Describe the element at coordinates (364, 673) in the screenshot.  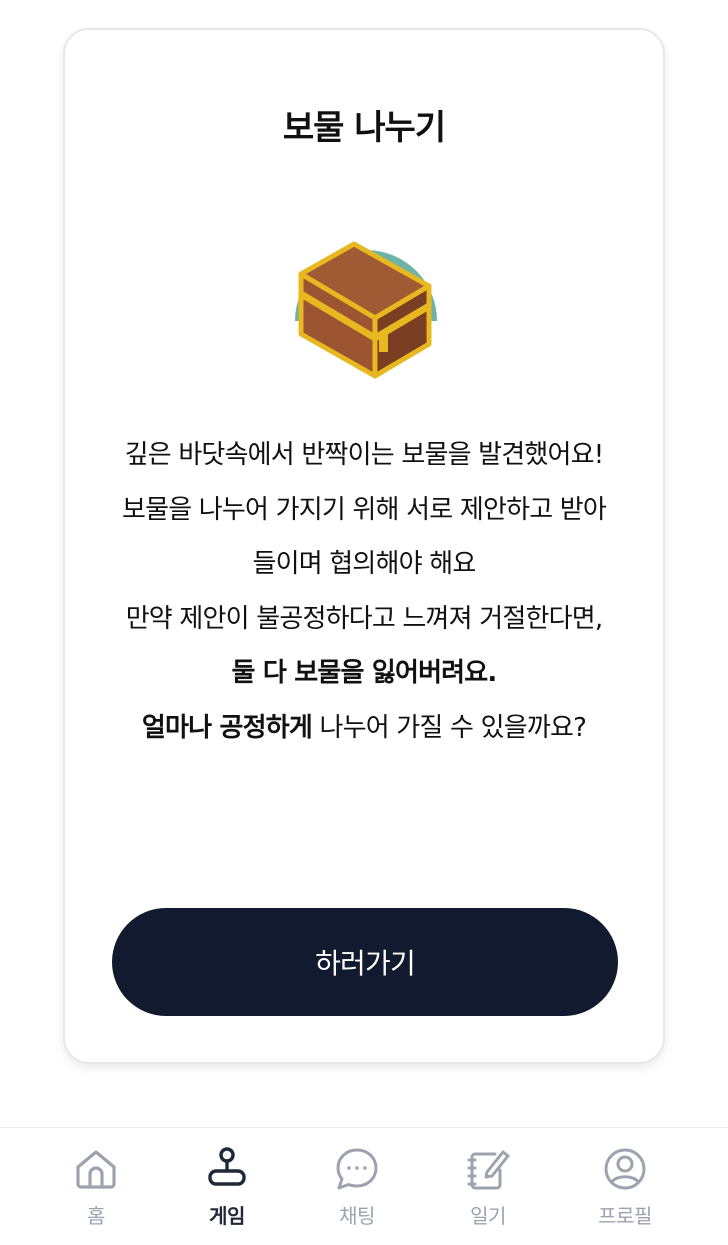
I see `description-line-3-emphasis: 둘 다 보물을 잃어버려요.` at that location.